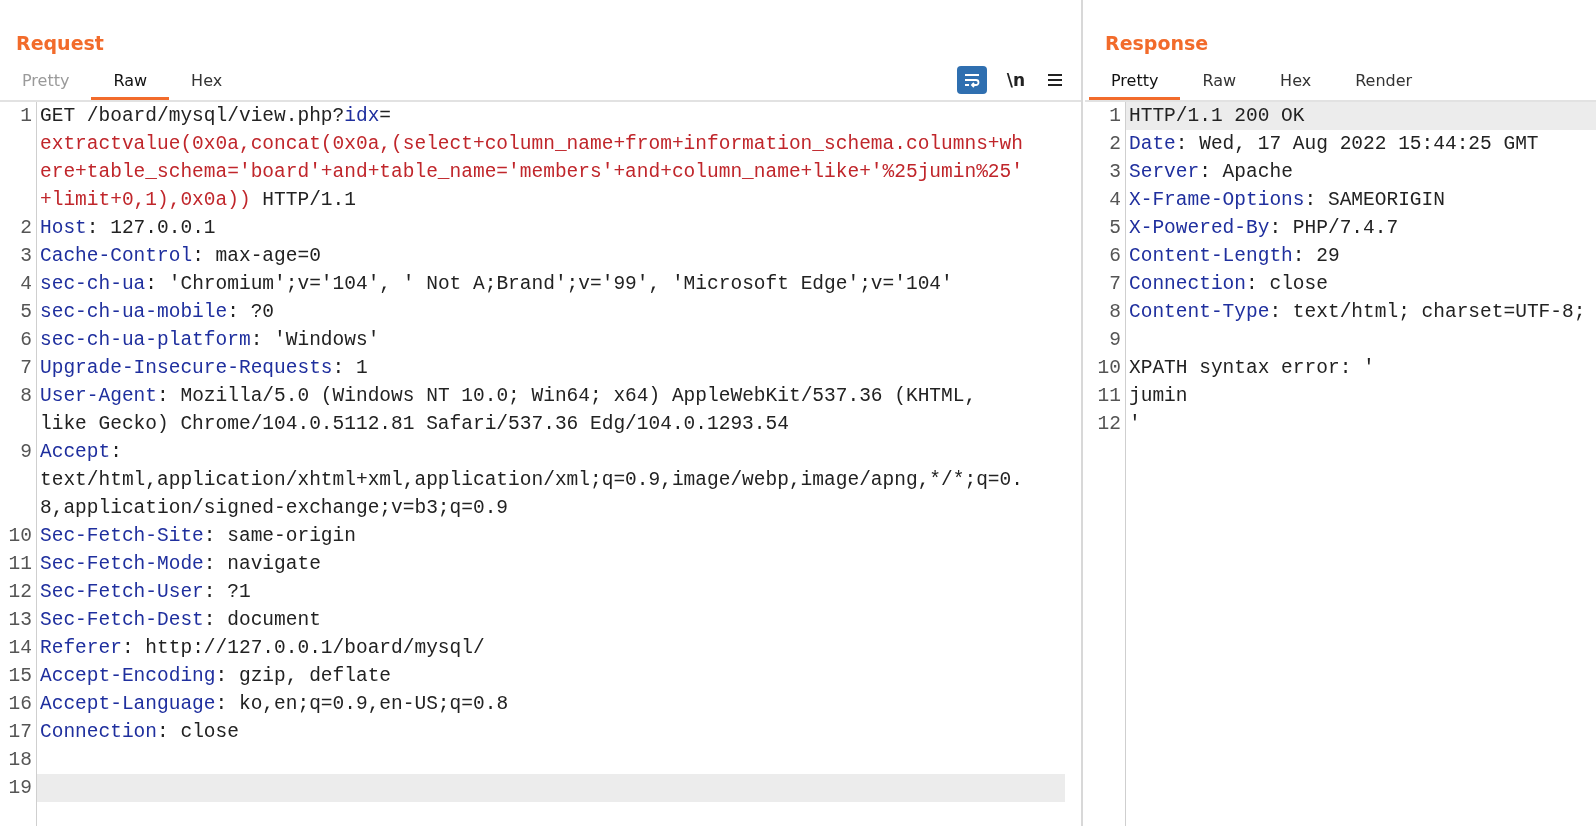 Image resolution: width=1596 pixels, height=826 pixels. What do you see at coordinates (1152, 144) in the screenshot?
I see `header-name: Date` at bounding box center [1152, 144].